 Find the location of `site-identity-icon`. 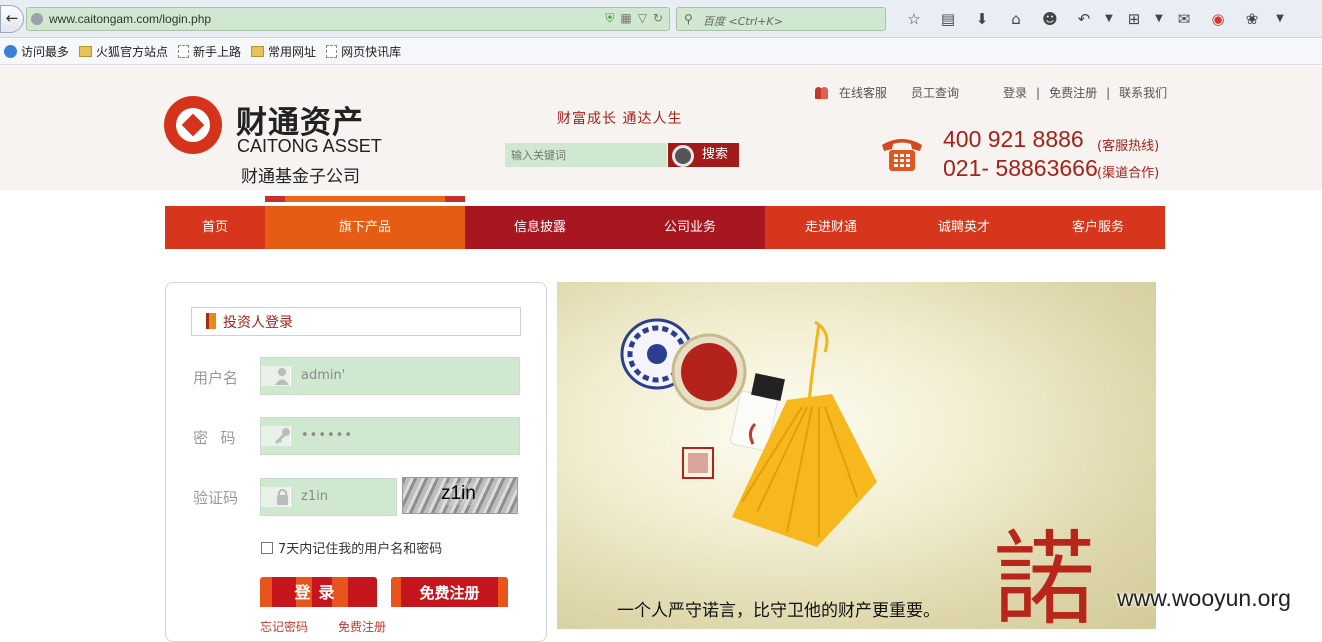

site-identity-icon is located at coordinates (37, 19).